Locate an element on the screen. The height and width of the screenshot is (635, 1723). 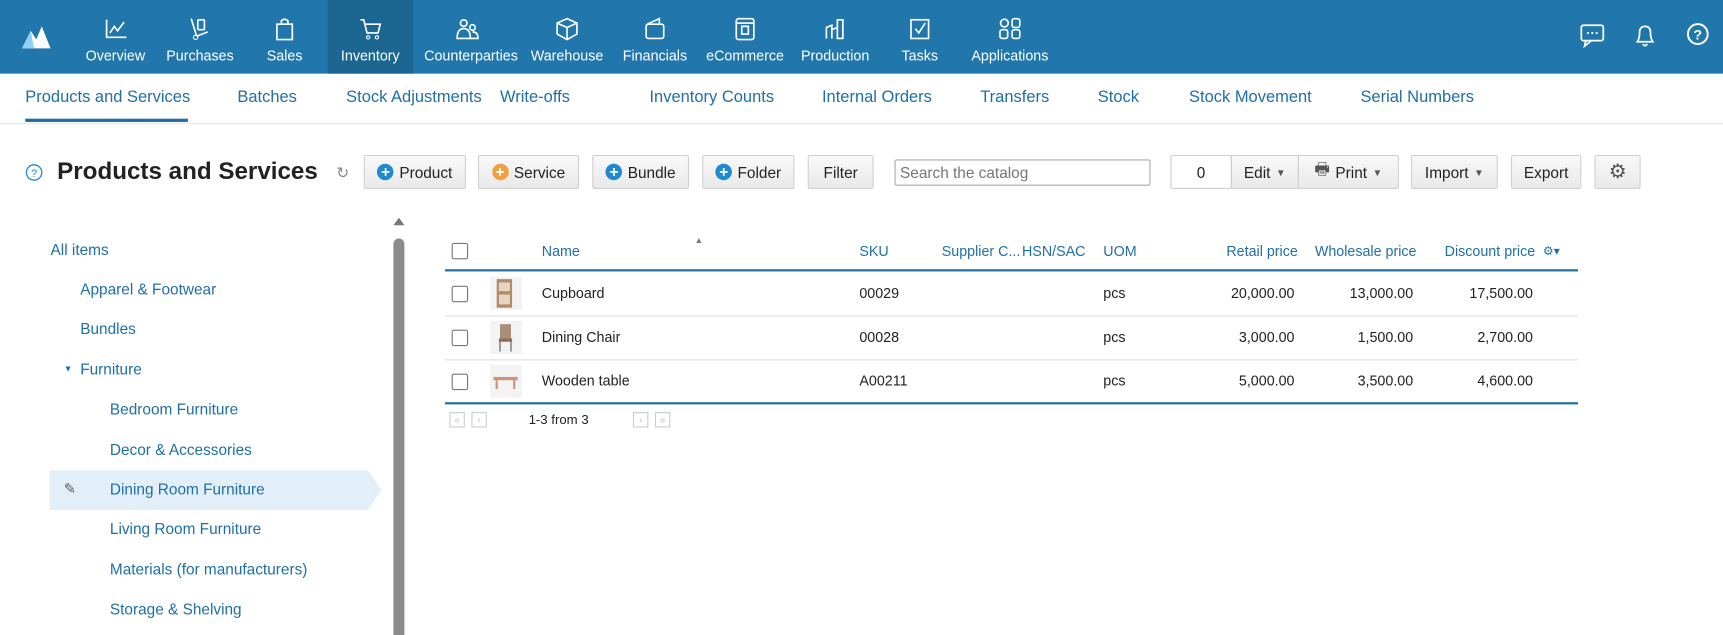
hand-truck-icon is located at coordinates (199, 29).